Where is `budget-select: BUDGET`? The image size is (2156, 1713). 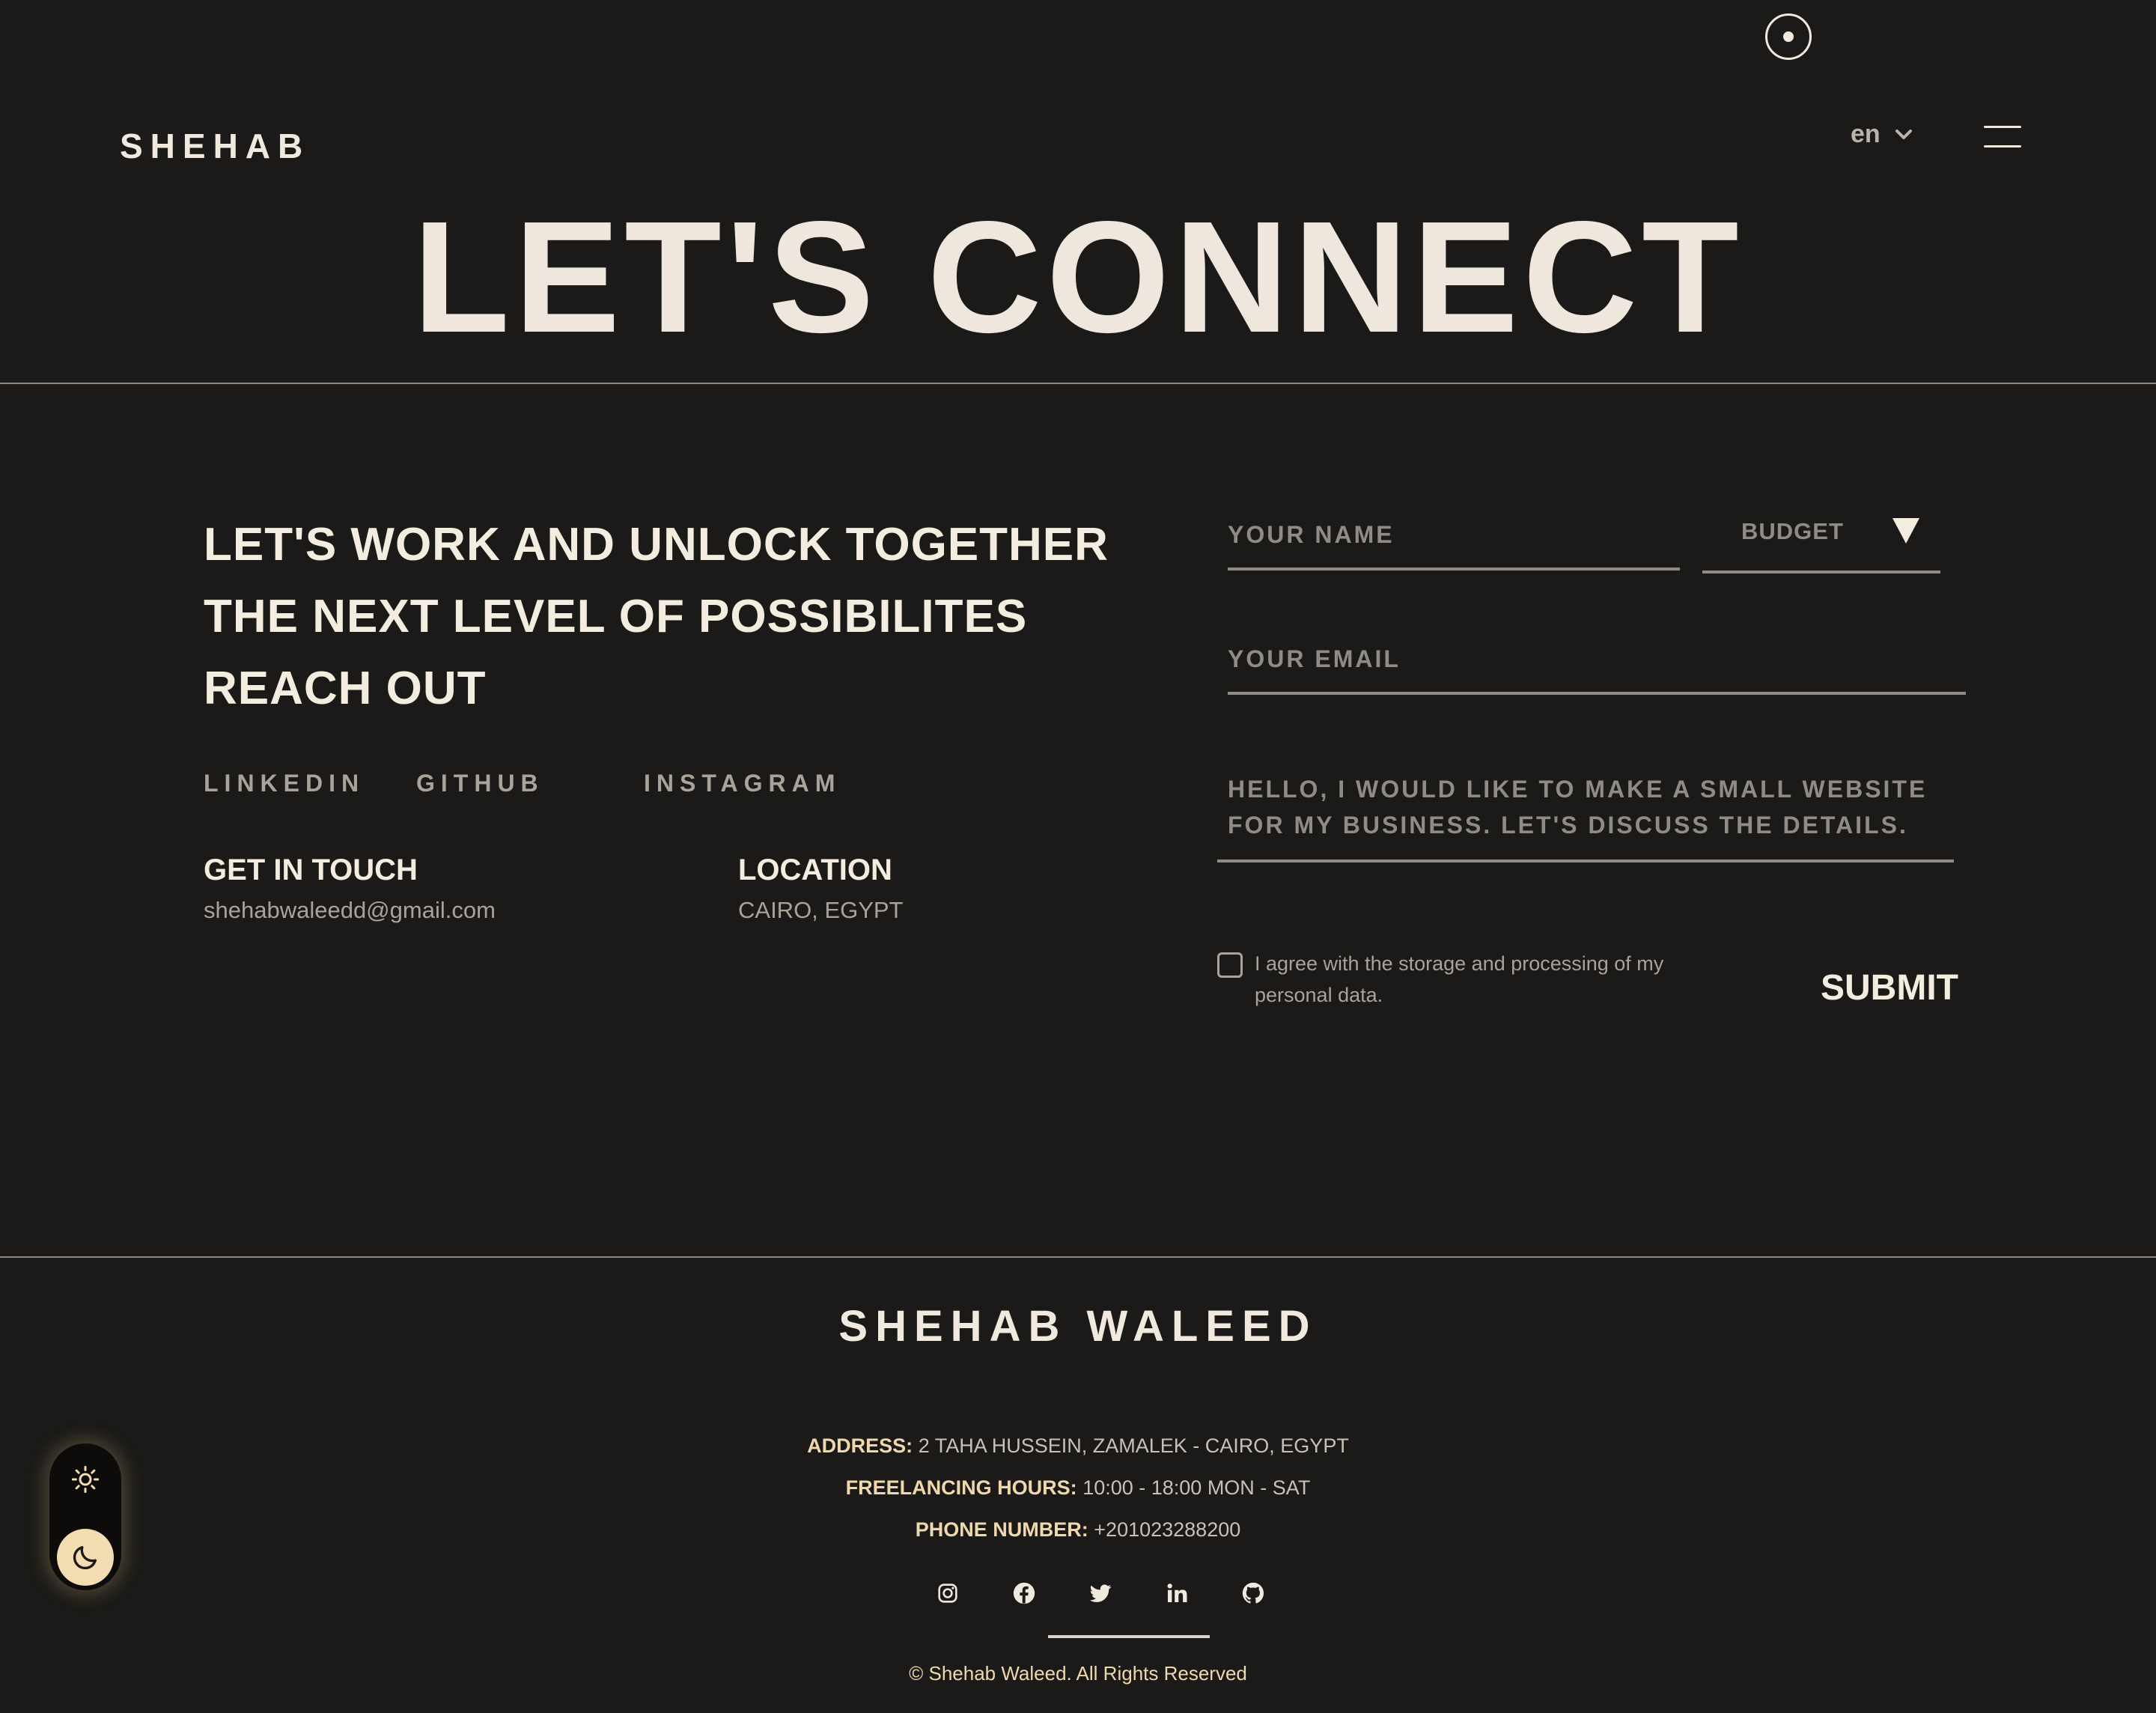 budget-select: BUDGET is located at coordinates (1792, 531).